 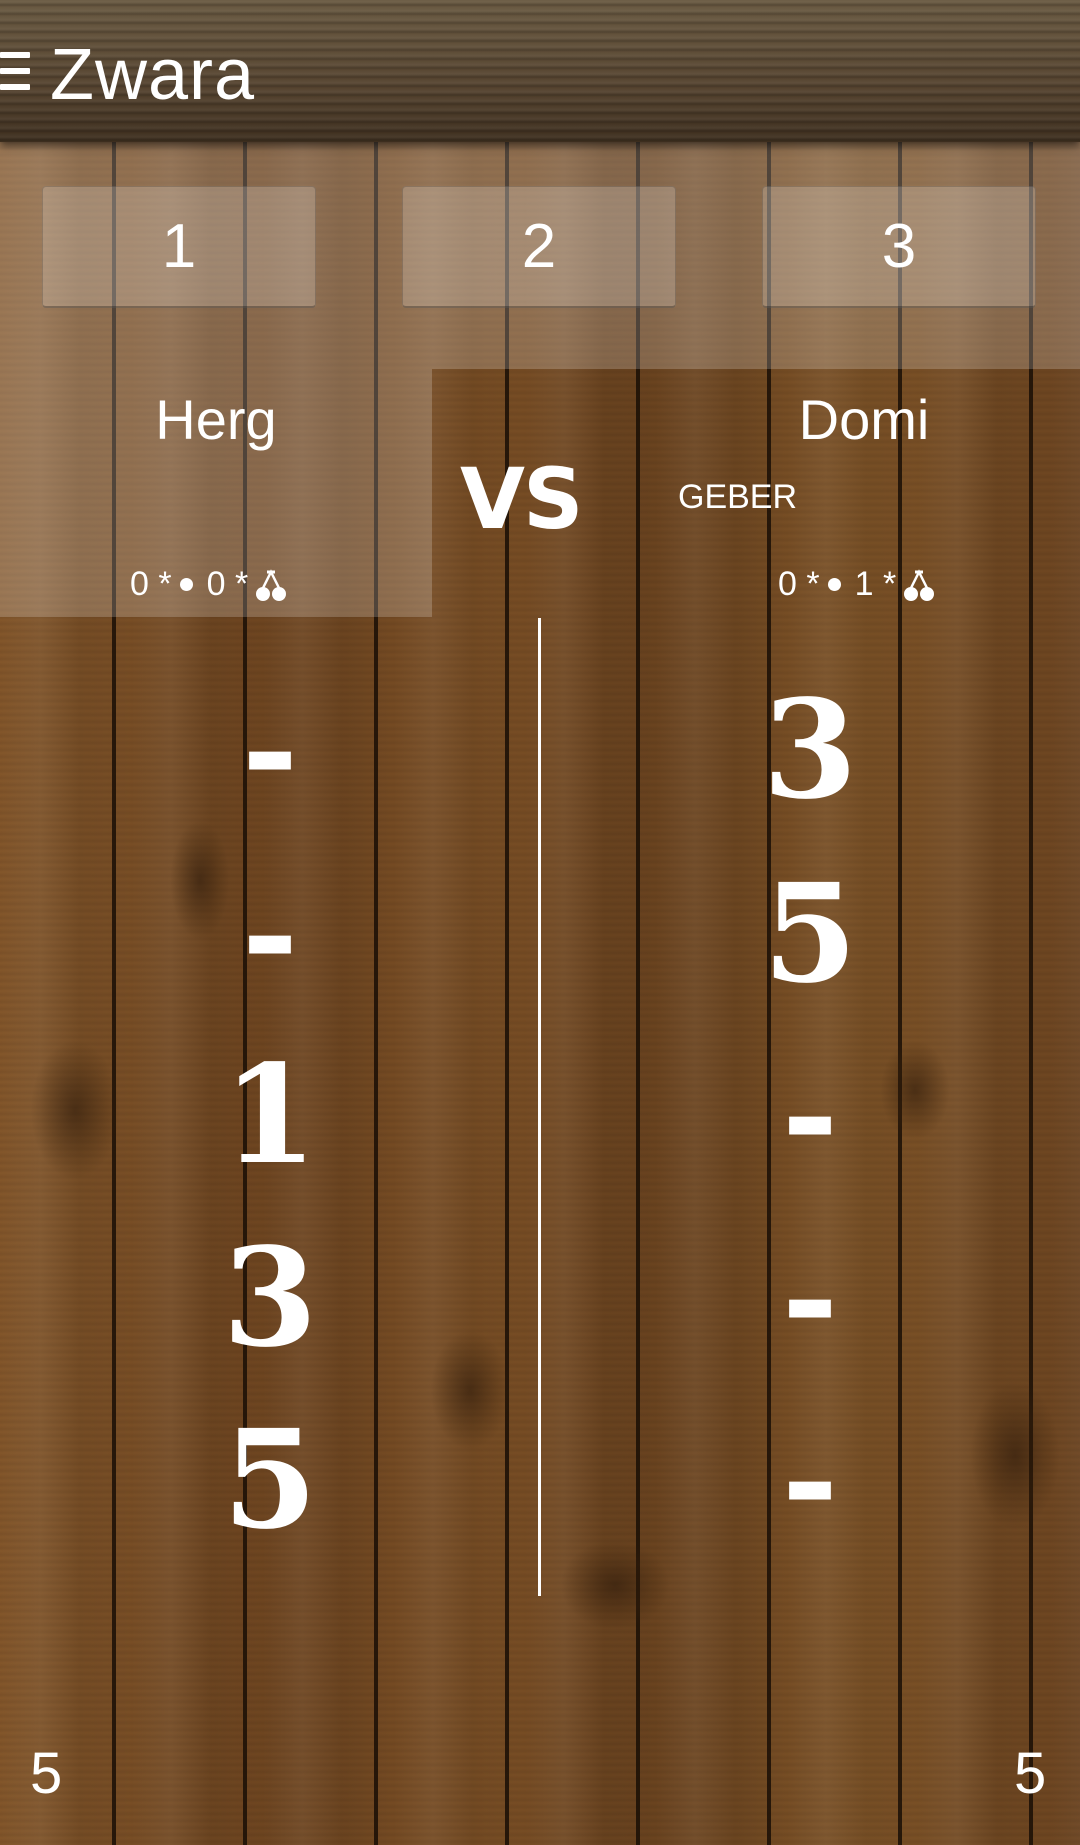 What do you see at coordinates (539, 1107) in the screenshot?
I see `center-divider` at bounding box center [539, 1107].